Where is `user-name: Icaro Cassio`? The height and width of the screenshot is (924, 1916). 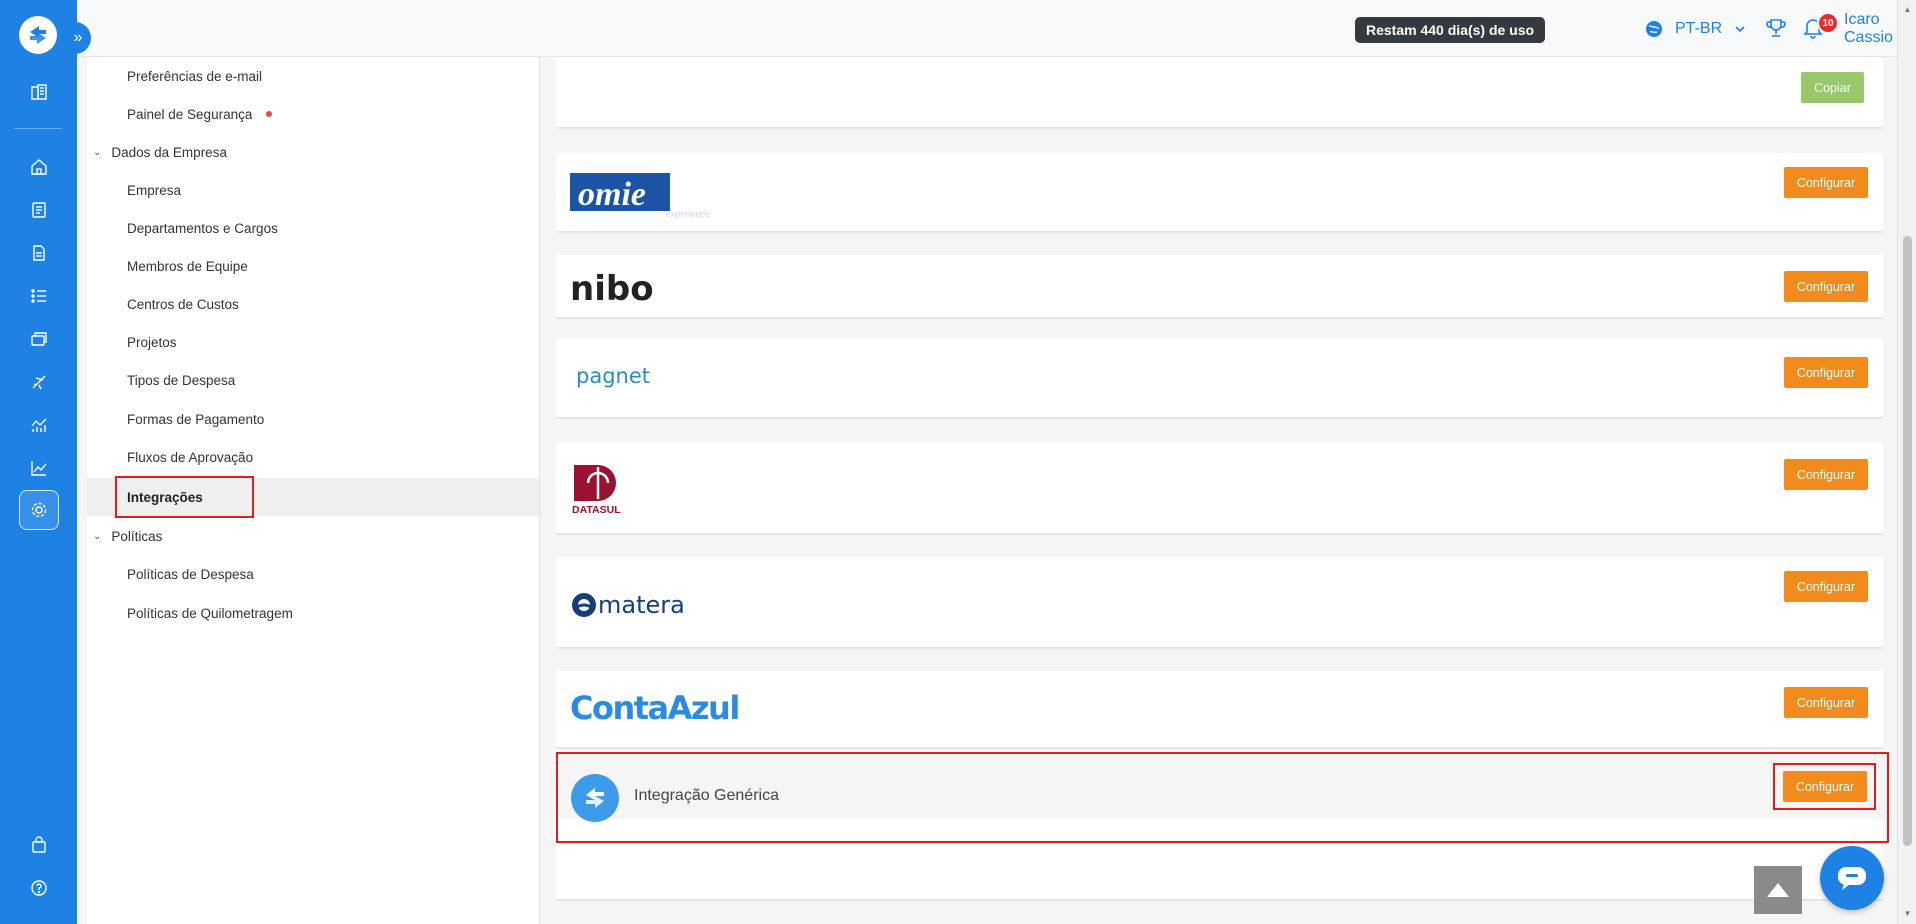 user-name: Icaro Cassio is located at coordinates (1868, 28).